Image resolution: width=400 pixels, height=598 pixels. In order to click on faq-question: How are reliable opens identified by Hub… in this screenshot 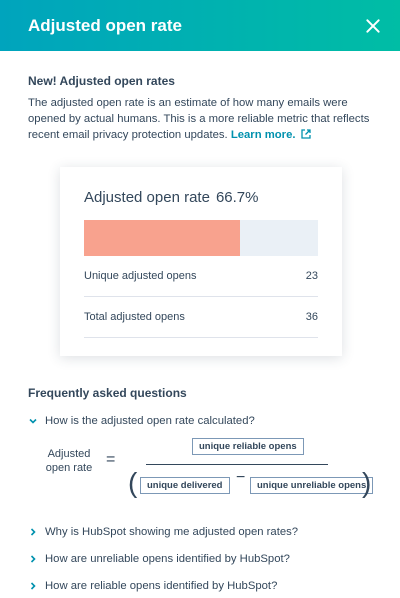, I will do `click(161, 586)`.